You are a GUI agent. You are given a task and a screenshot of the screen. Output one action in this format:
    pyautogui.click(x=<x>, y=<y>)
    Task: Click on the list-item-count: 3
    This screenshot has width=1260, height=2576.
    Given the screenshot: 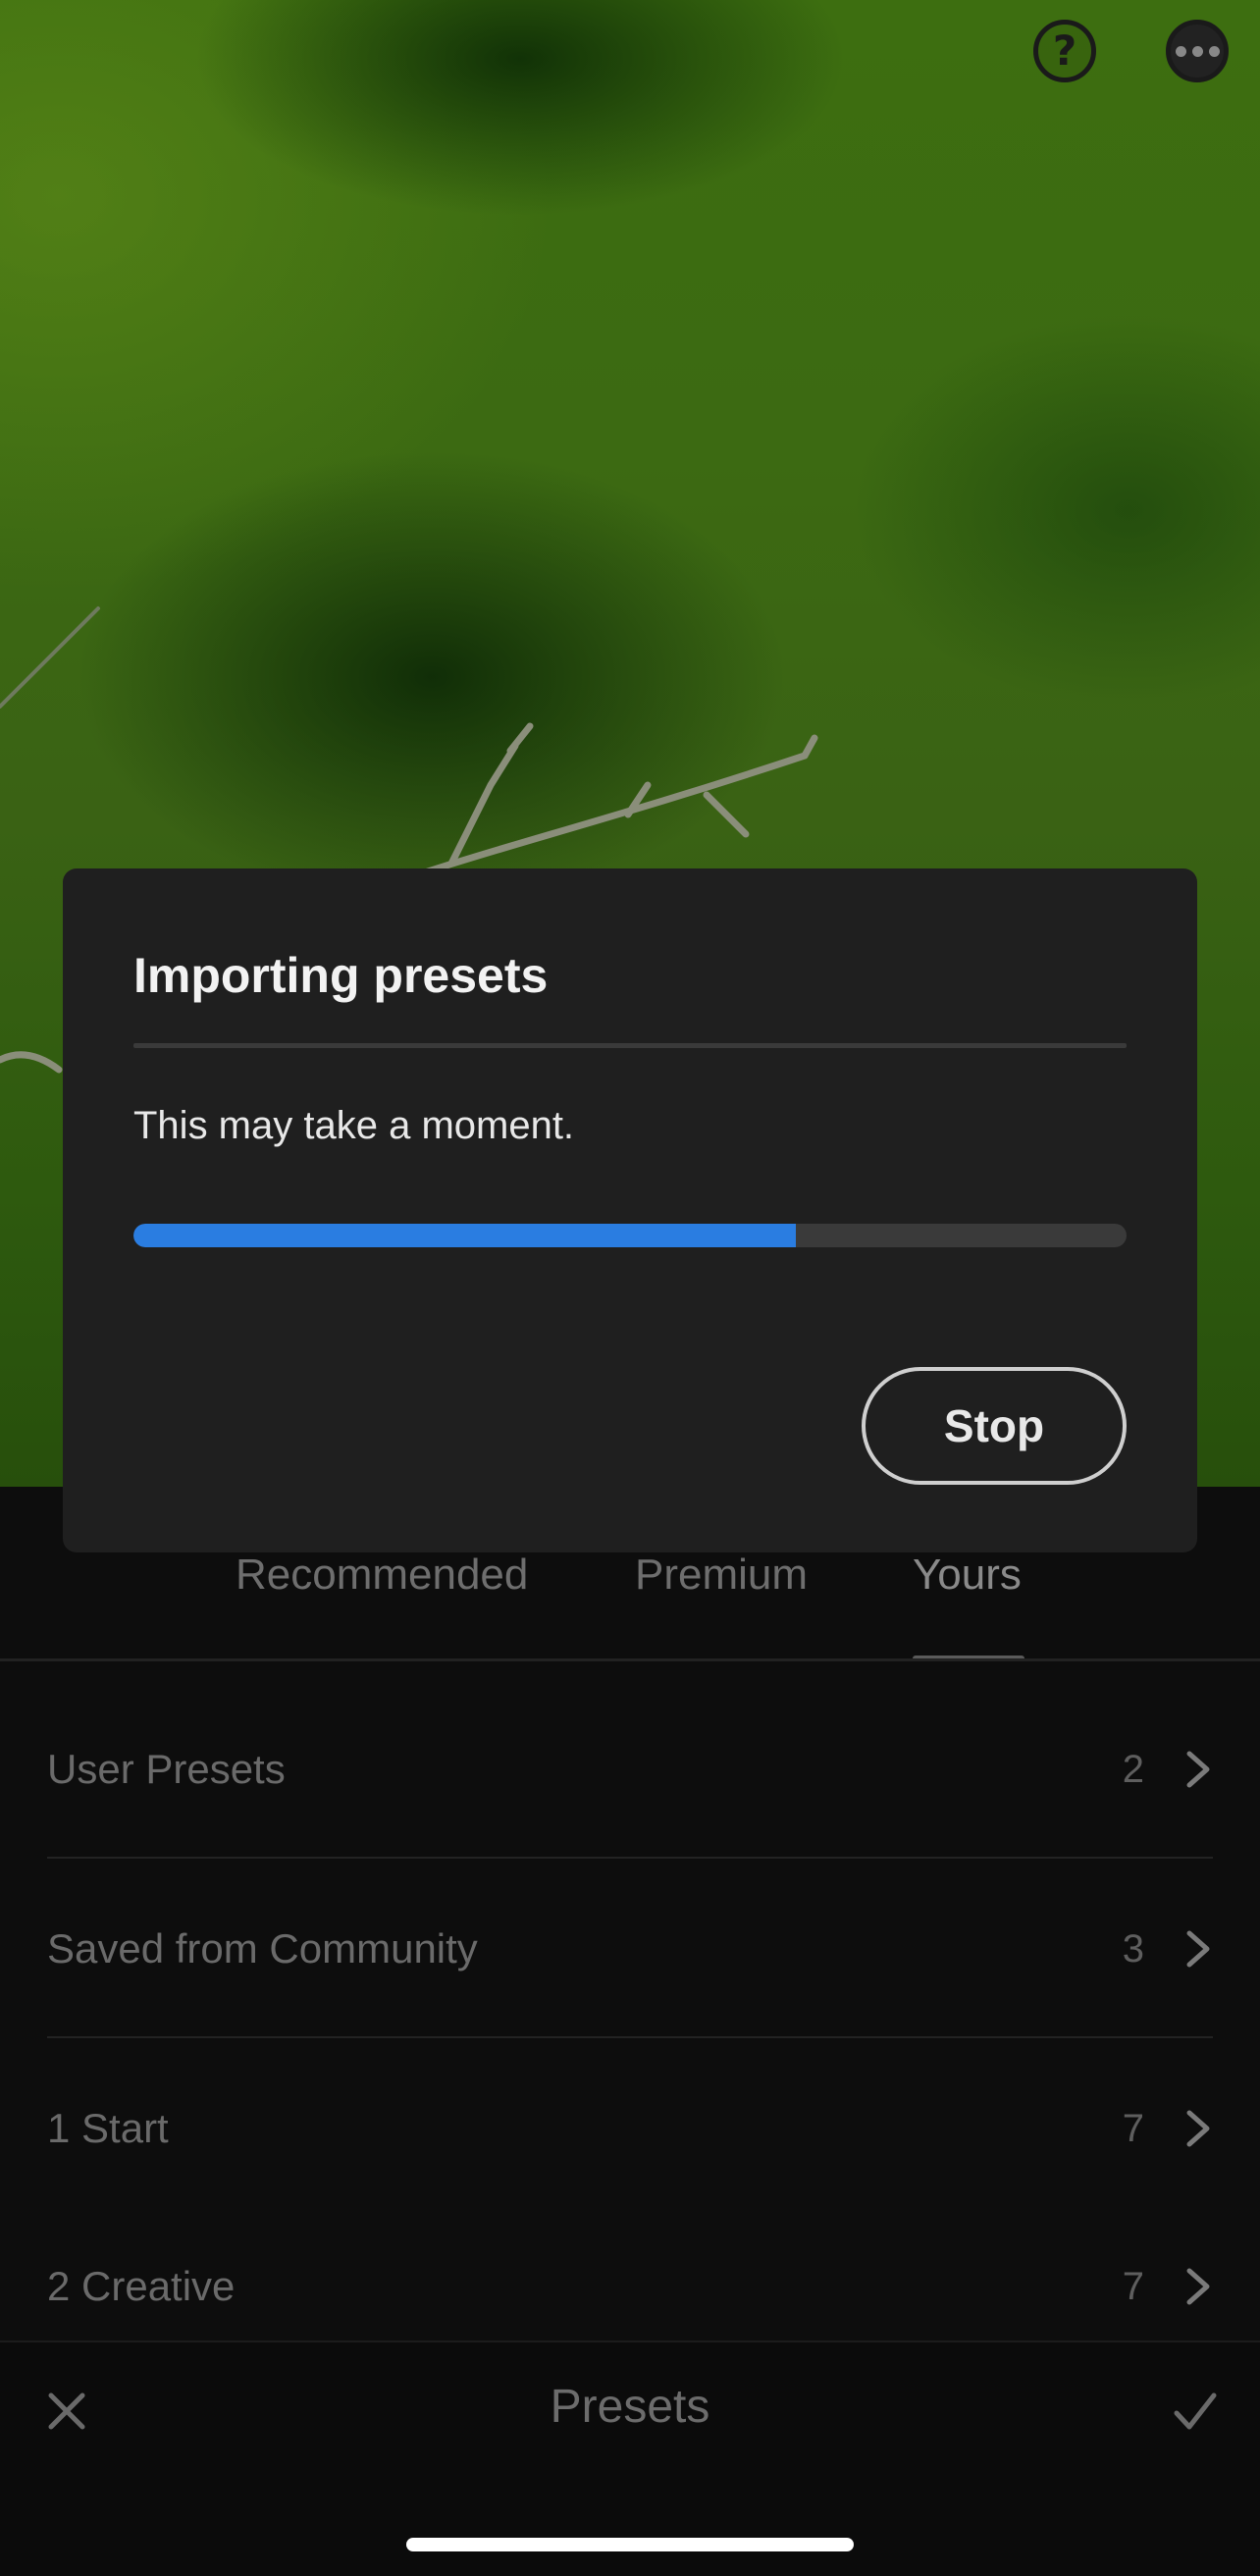 What is the action you would take?
    pyautogui.click(x=1133, y=1948)
    